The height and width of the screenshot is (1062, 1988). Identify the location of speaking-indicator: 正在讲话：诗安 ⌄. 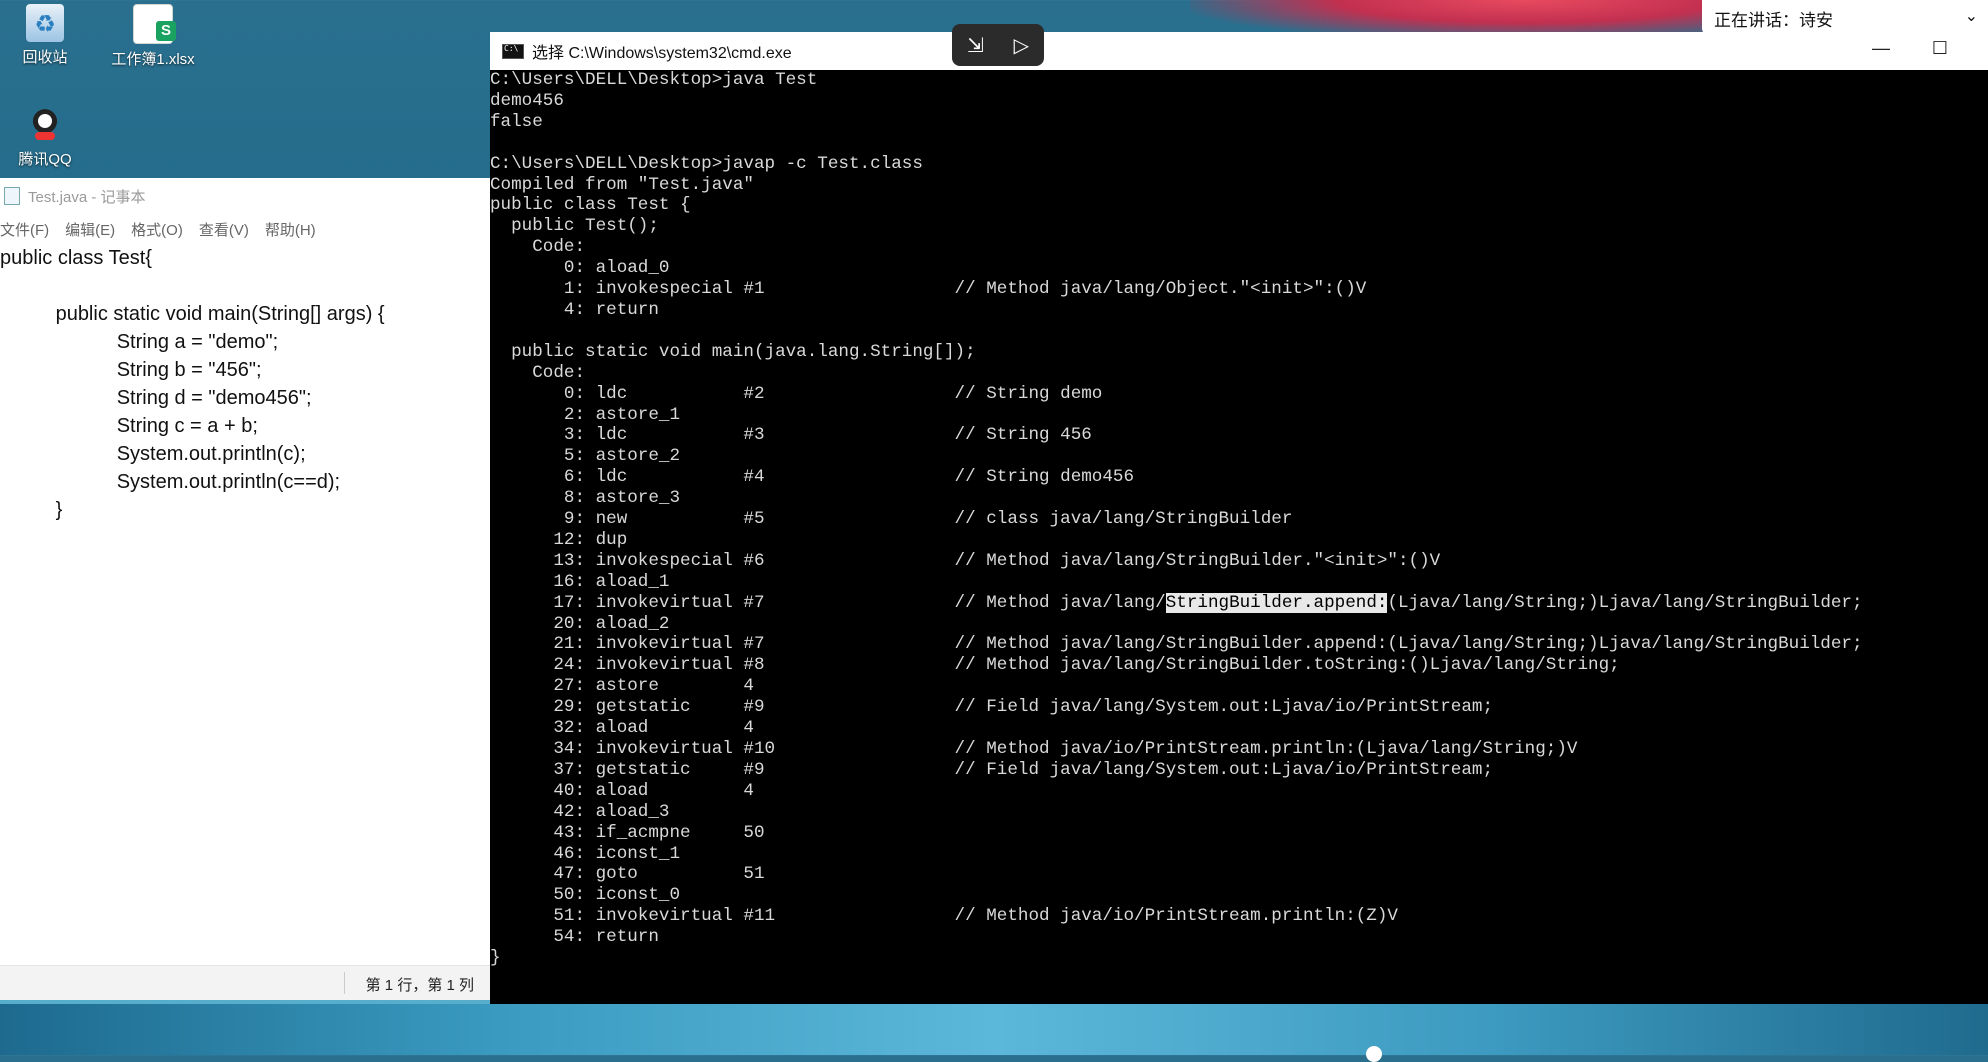
(1845, 18).